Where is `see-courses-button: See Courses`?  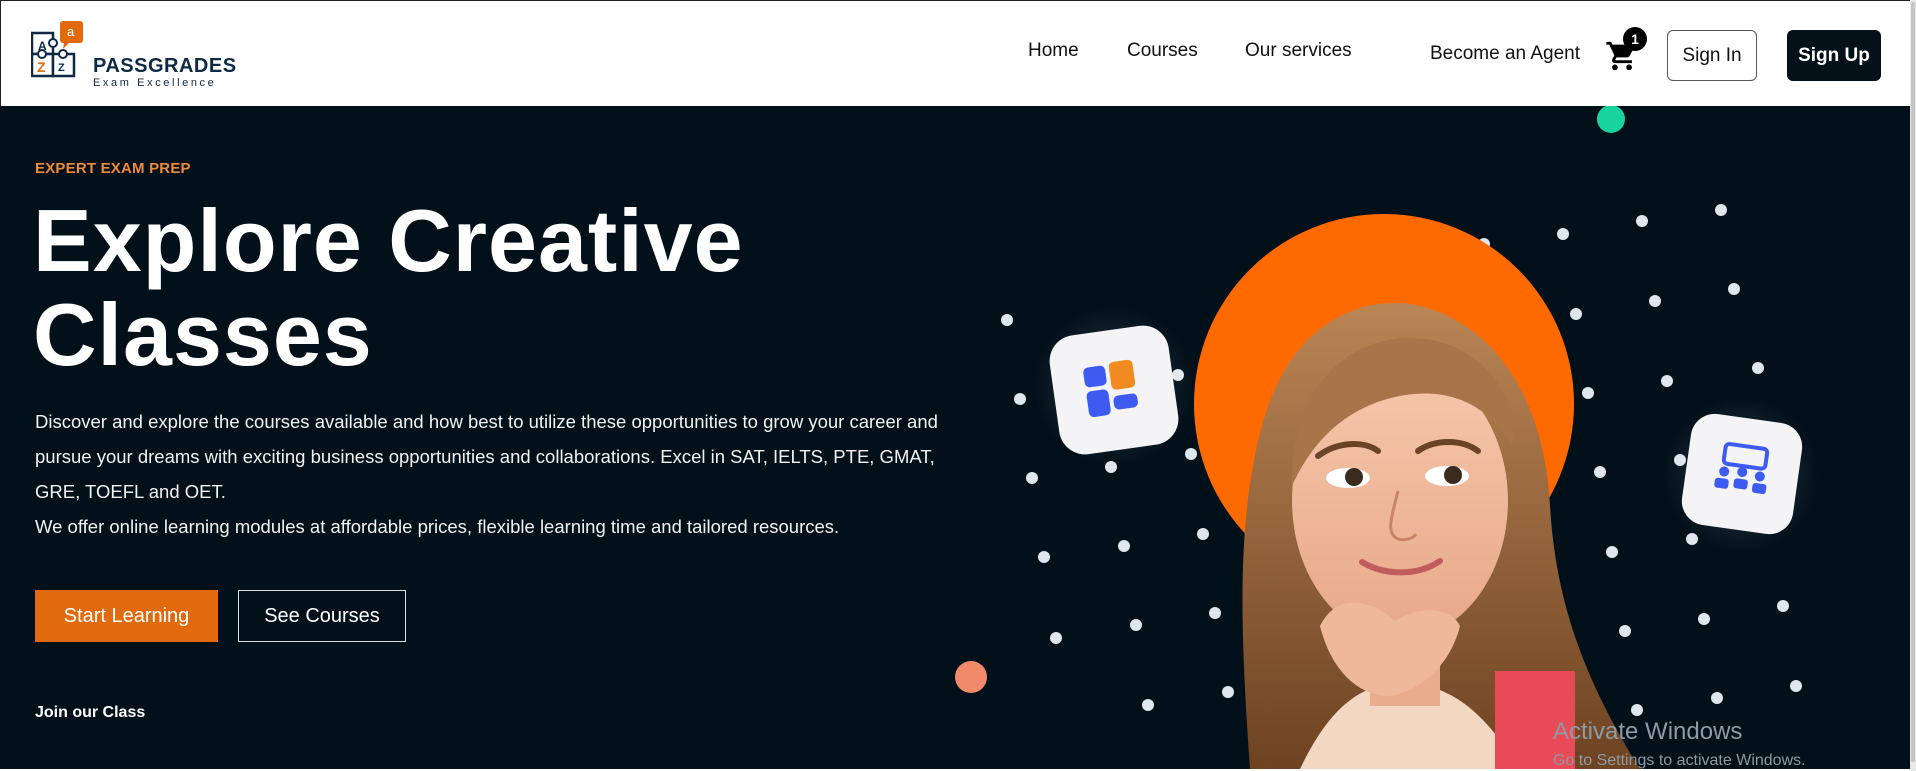 see-courses-button: See Courses is located at coordinates (322, 616).